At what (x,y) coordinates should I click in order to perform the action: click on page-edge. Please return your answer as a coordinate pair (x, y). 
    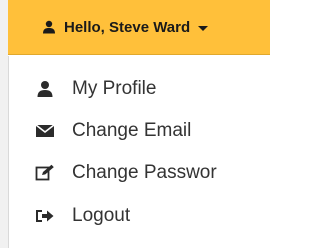
    Looking at the image, I should click on (4, 124).